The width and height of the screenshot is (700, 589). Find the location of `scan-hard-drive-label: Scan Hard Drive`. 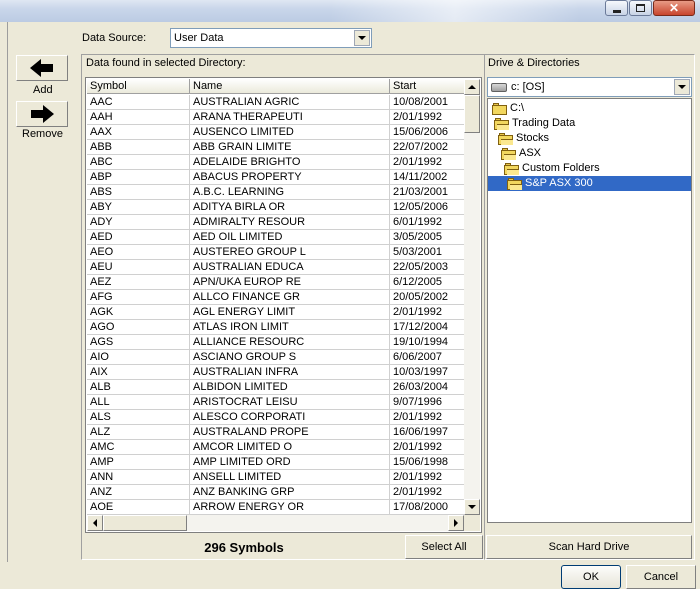

scan-hard-drive-label: Scan Hard Drive is located at coordinates (589, 547).